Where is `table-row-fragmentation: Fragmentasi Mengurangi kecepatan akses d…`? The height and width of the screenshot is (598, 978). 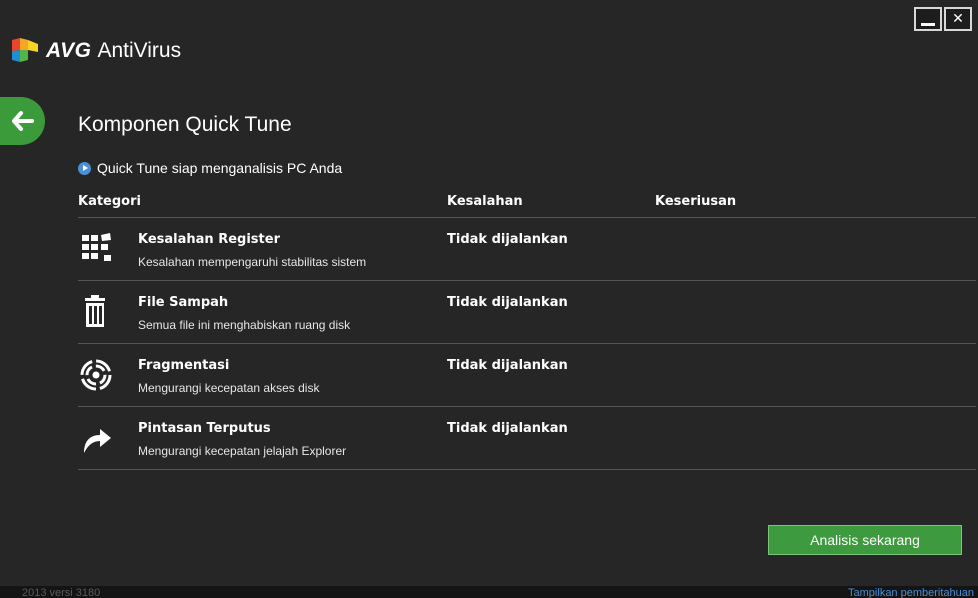
table-row-fragmentation: Fragmentasi Mengurangi kecepatan akses d… is located at coordinates (527, 375).